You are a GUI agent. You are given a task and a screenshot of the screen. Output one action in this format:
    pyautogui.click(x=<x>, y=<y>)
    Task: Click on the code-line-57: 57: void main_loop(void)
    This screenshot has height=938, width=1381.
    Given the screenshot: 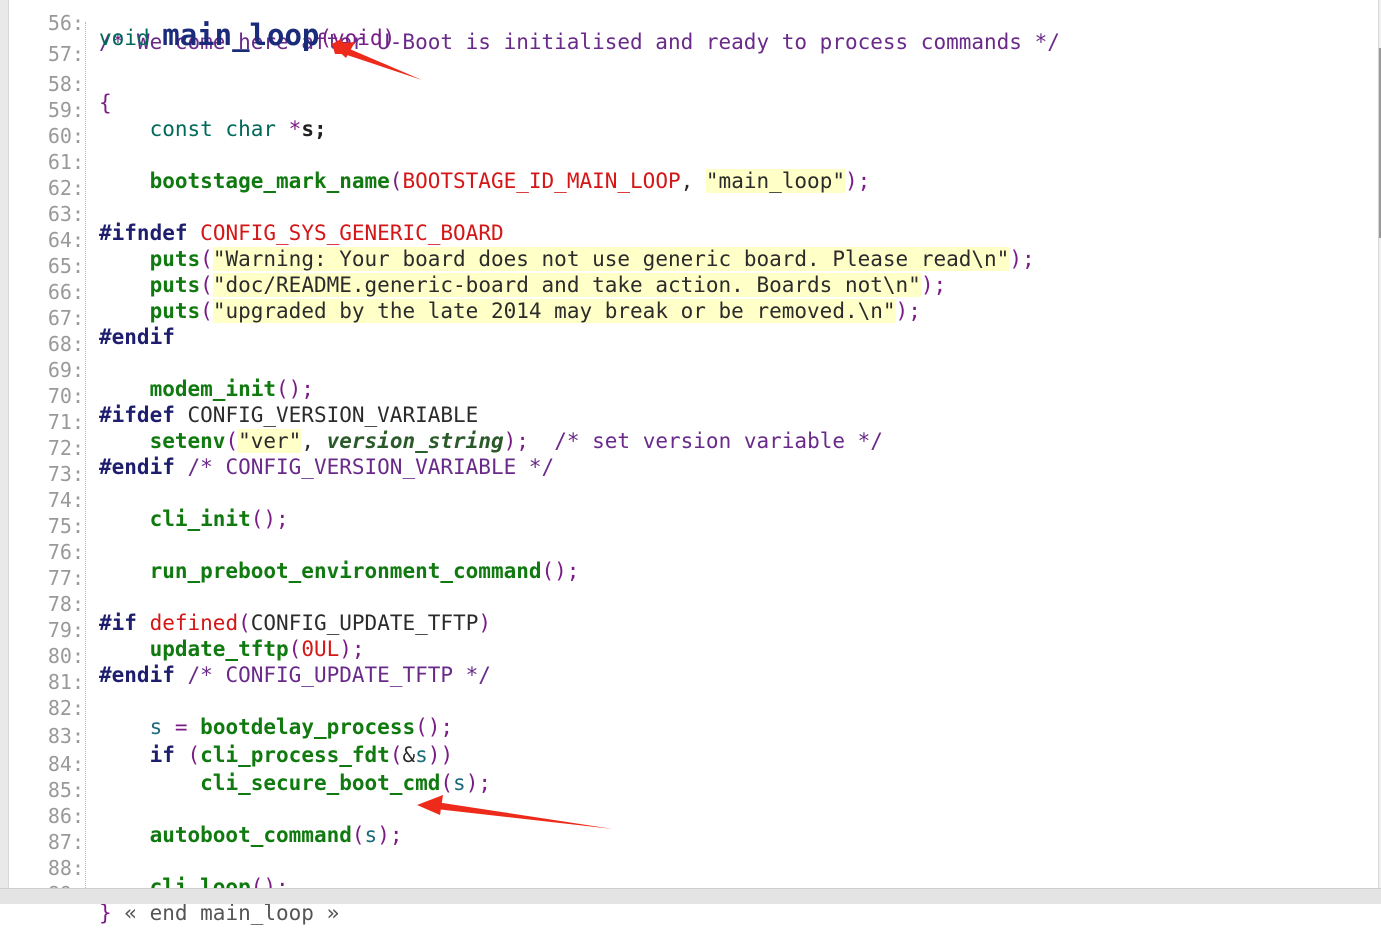 What is the action you would take?
    pyautogui.click(x=689, y=42)
    